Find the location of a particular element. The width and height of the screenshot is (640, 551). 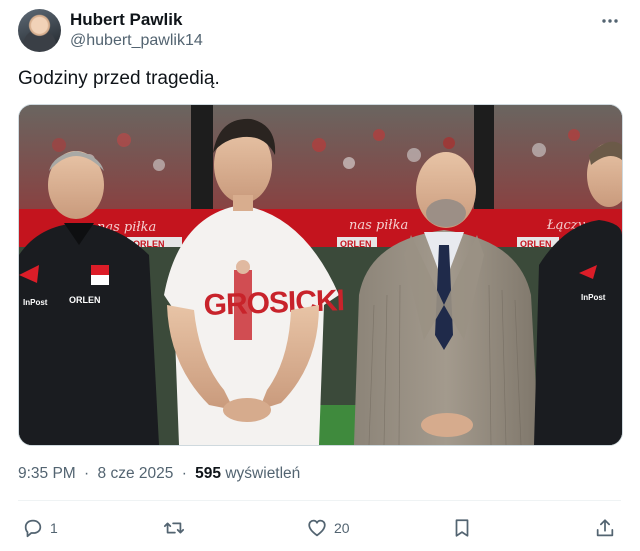

share-icon is located at coordinates (605, 528).